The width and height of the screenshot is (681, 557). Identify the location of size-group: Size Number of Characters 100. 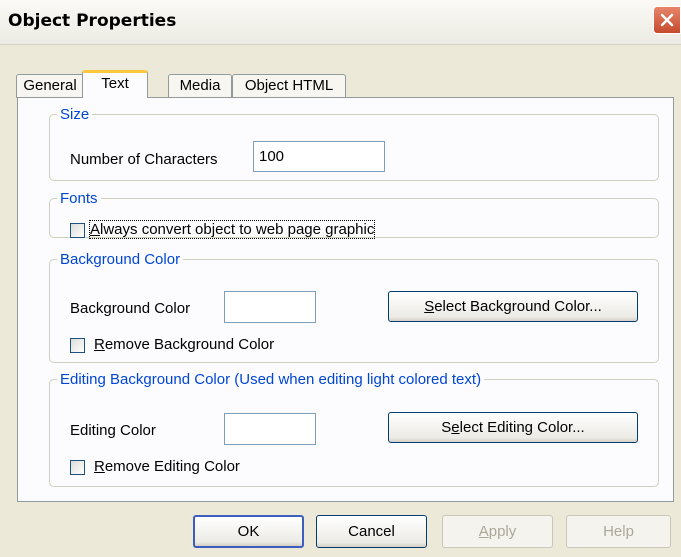
(354, 143).